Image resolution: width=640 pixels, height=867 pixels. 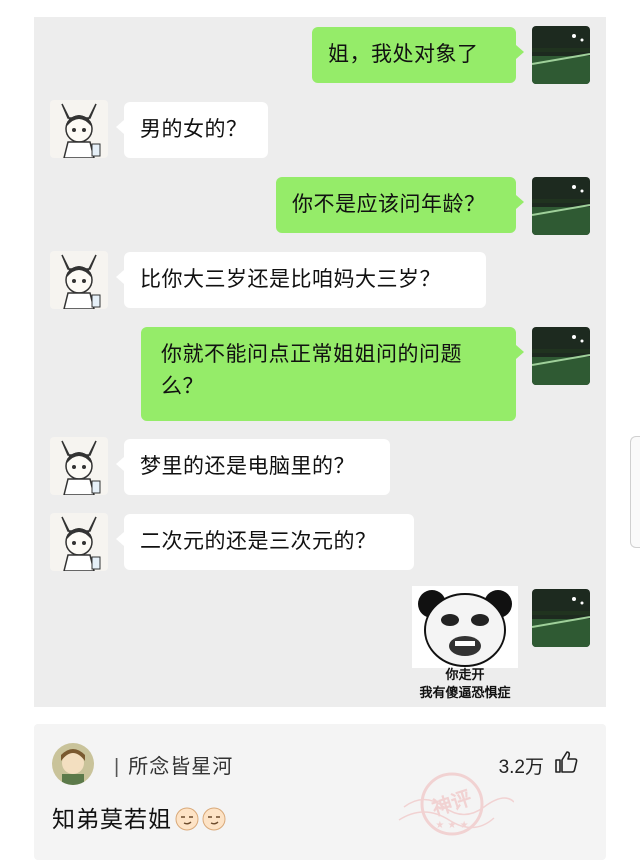 I want to click on message-bubble-left: 梦里的还是电脑里的？, so click(x=253, y=467).